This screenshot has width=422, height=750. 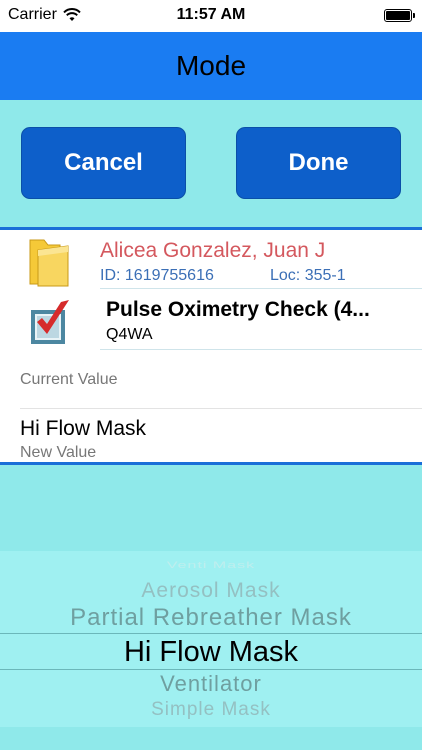 I want to click on patient-id: ID: 1619755616, so click(x=157, y=275).